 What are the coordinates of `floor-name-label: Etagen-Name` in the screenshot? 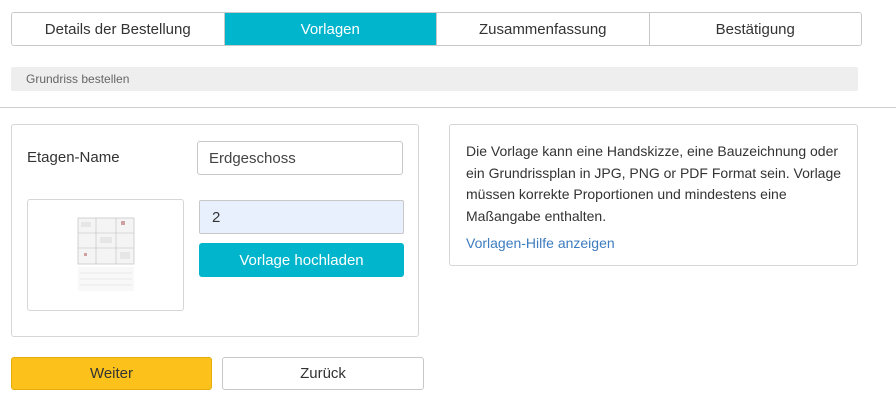 It's located at (73, 157).